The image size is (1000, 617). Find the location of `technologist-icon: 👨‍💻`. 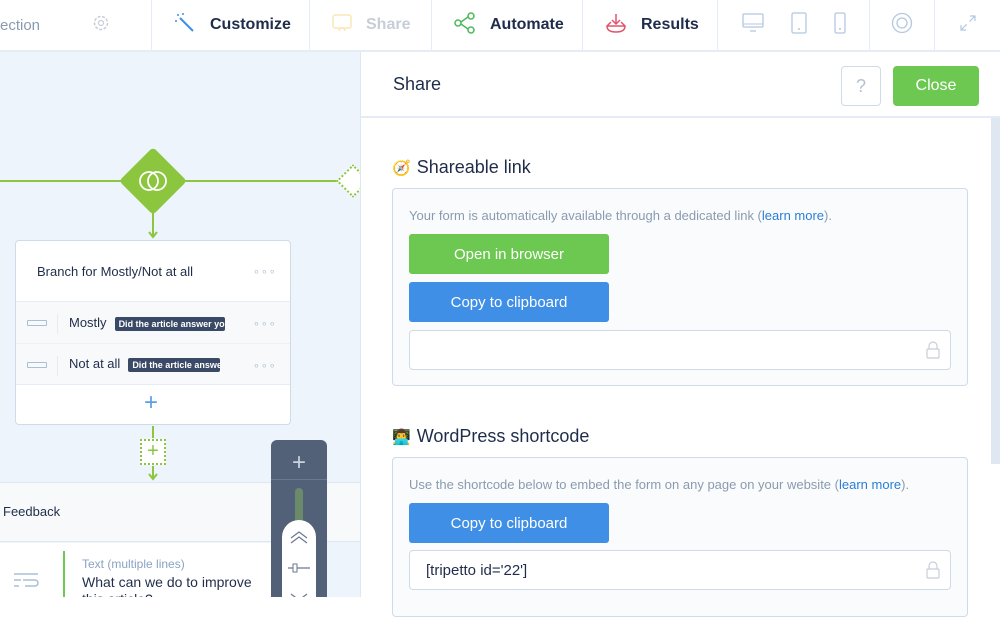

technologist-icon: 👨‍💻 is located at coordinates (401, 437).